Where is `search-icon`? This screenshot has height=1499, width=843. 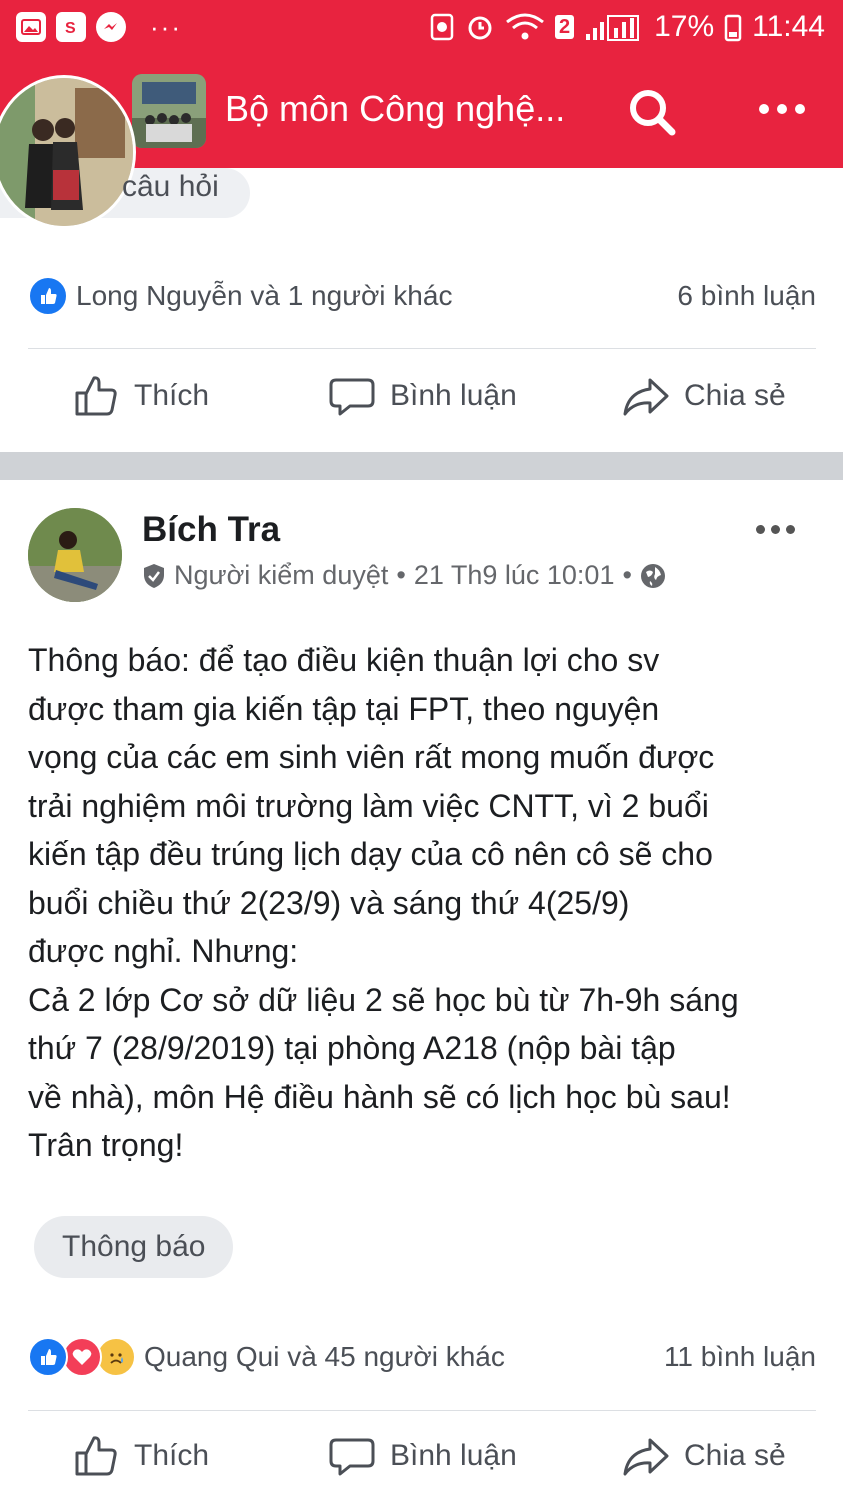
search-icon is located at coordinates (653, 113).